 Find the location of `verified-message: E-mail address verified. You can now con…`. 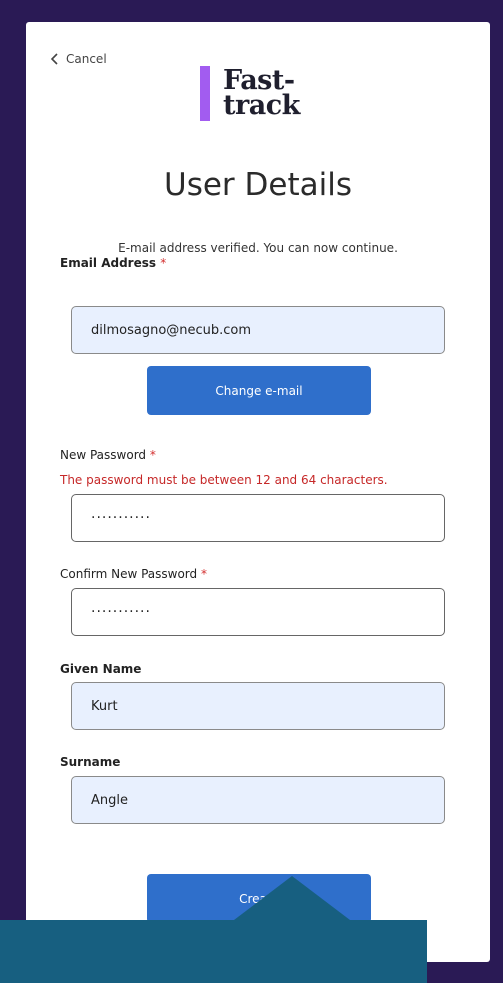

verified-message: E-mail address verified. You can now con… is located at coordinates (258, 248).